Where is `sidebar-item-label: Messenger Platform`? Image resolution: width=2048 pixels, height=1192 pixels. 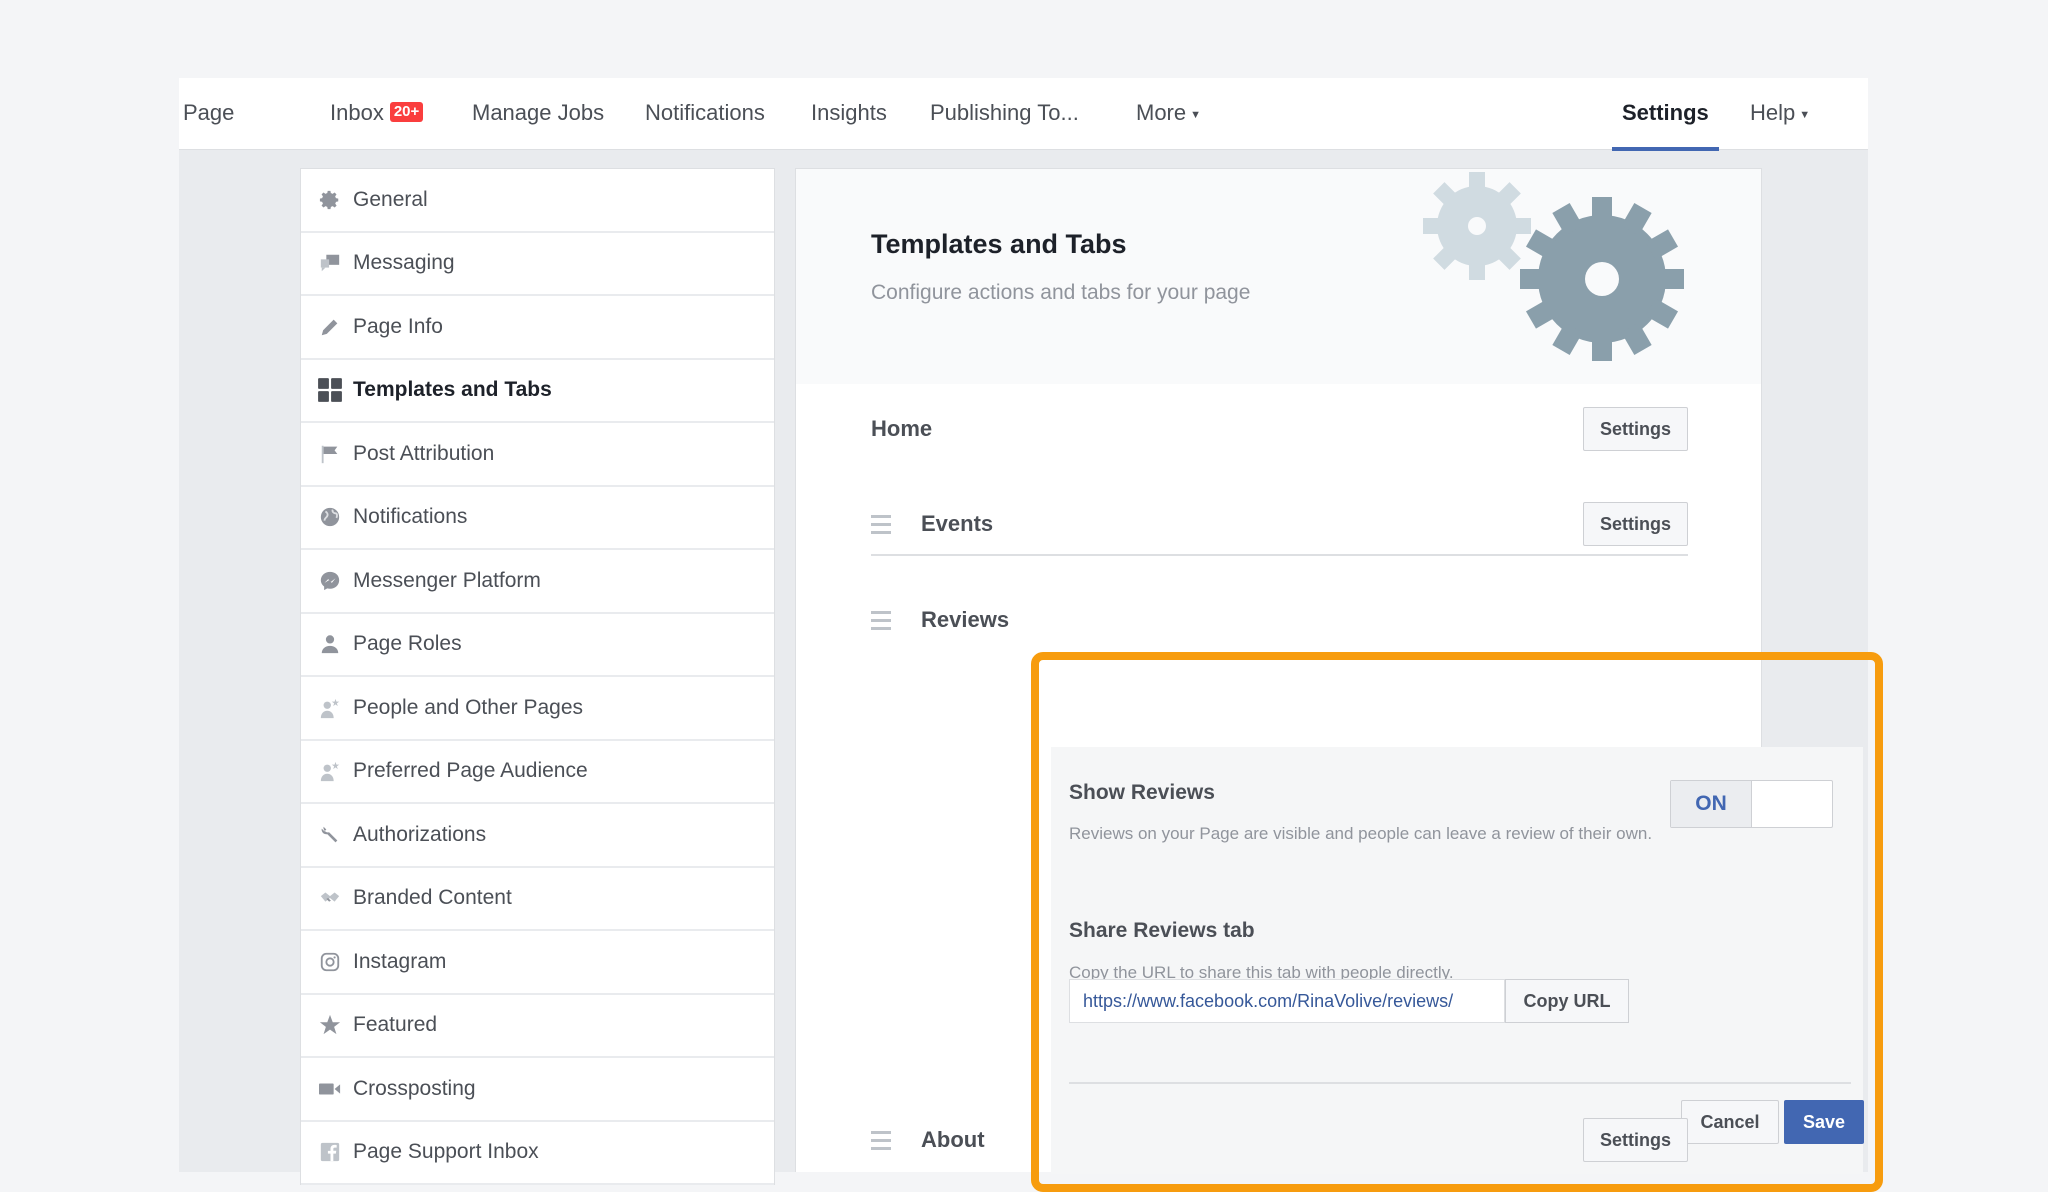 sidebar-item-label: Messenger Platform is located at coordinates (447, 580).